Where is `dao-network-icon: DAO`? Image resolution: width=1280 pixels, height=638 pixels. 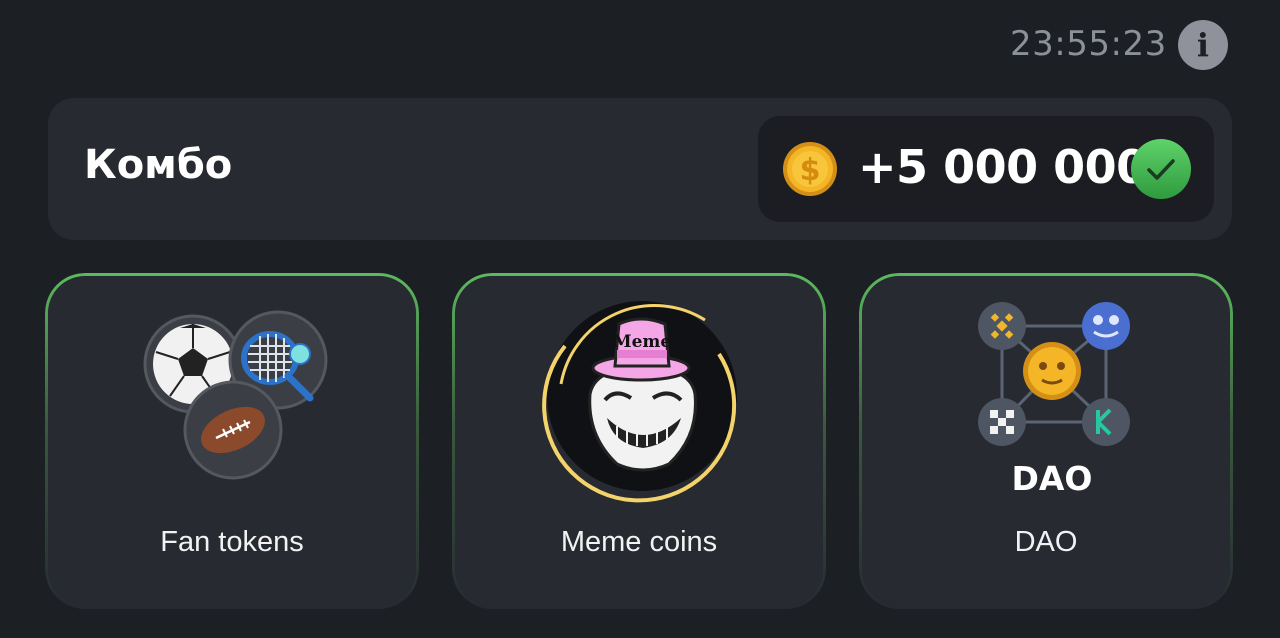
dao-network-icon: DAO is located at coordinates (1054, 400).